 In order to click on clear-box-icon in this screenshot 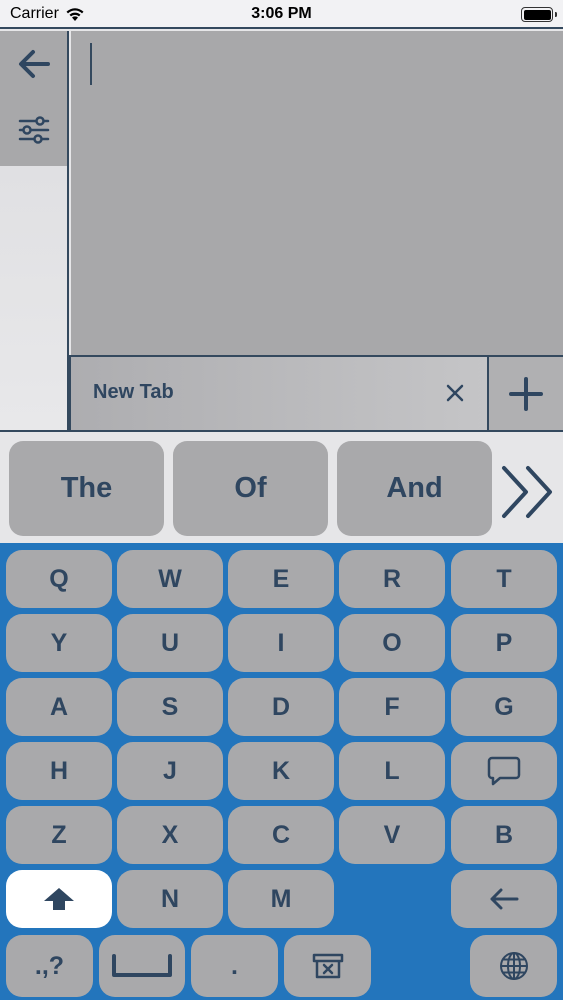, I will do `click(327, 966)`.